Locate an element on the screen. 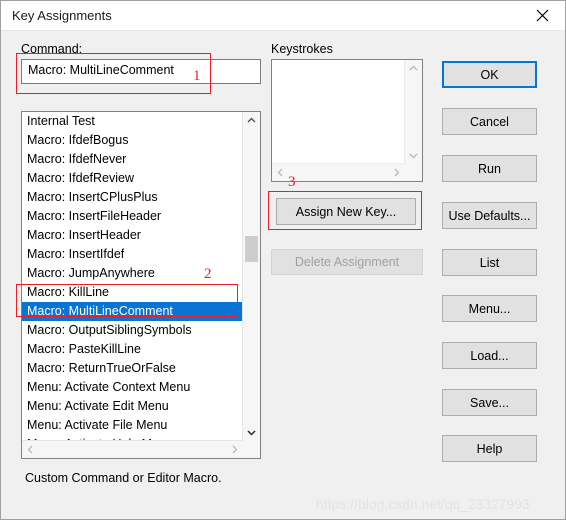 This screenshot has height=520, width=566. list-button: List is located at coordinates (489, 262).